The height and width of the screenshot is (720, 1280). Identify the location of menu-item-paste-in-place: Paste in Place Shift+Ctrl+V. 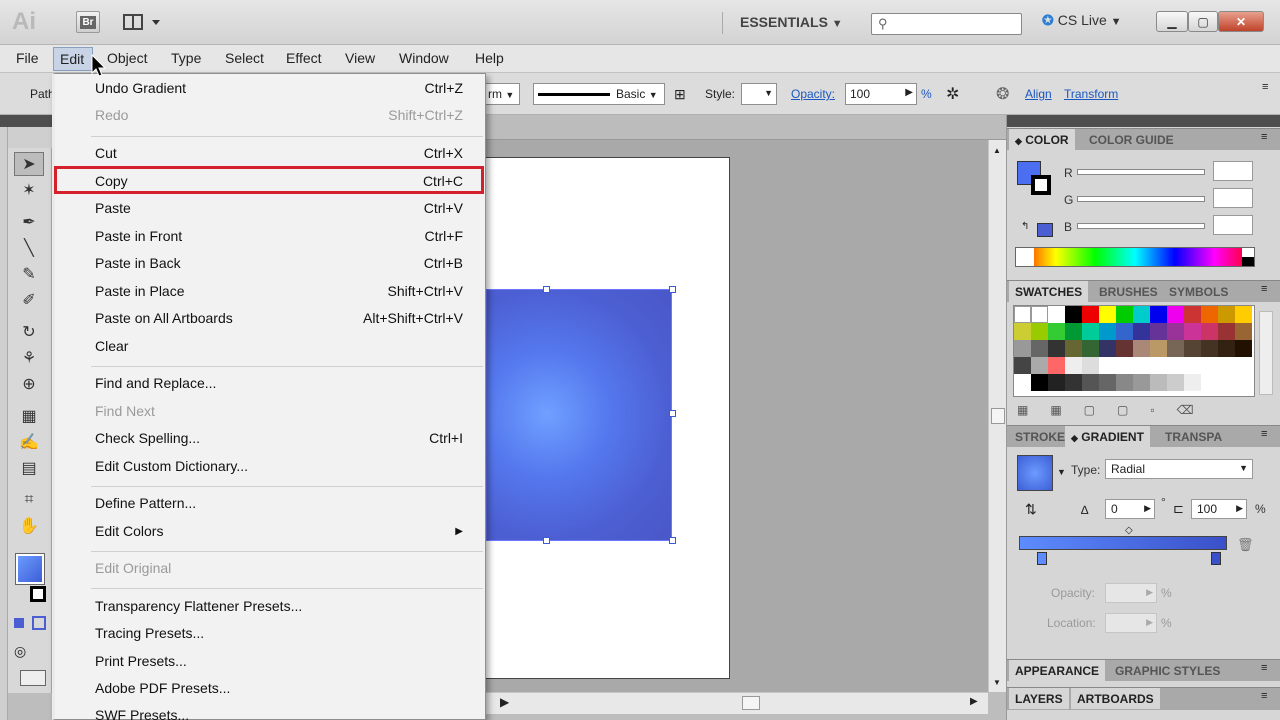
(280, 295).